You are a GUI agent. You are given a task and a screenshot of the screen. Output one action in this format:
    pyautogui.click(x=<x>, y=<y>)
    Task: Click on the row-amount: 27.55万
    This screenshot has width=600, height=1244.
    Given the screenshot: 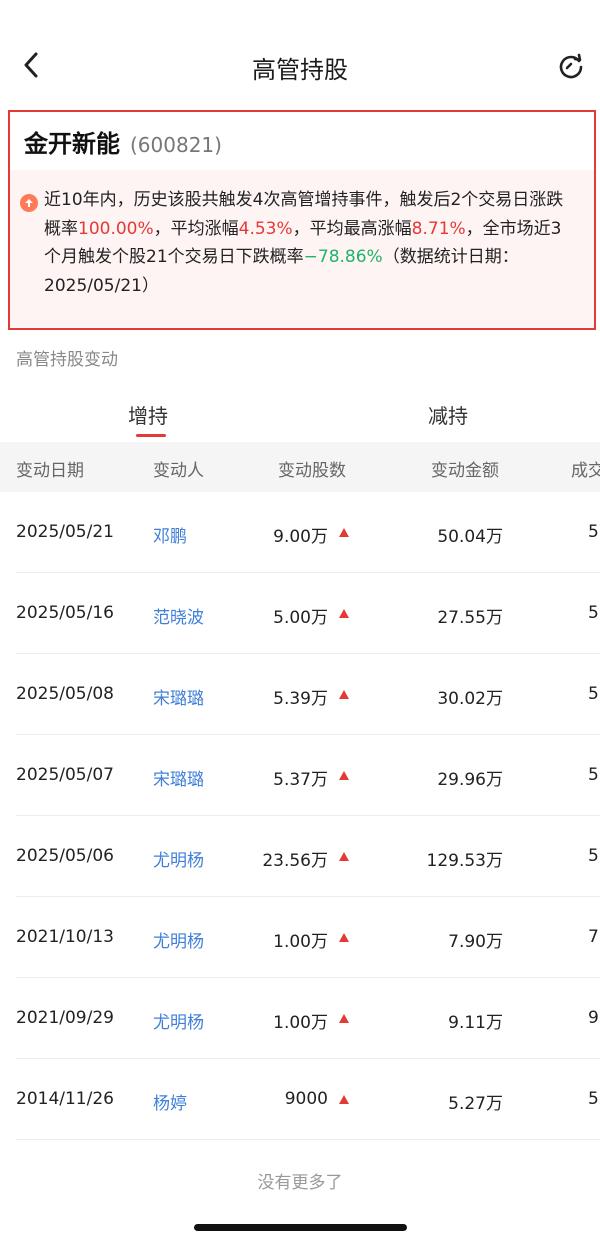 What is the action you would take?
    pyautogui.click(x=470, y=618)
    